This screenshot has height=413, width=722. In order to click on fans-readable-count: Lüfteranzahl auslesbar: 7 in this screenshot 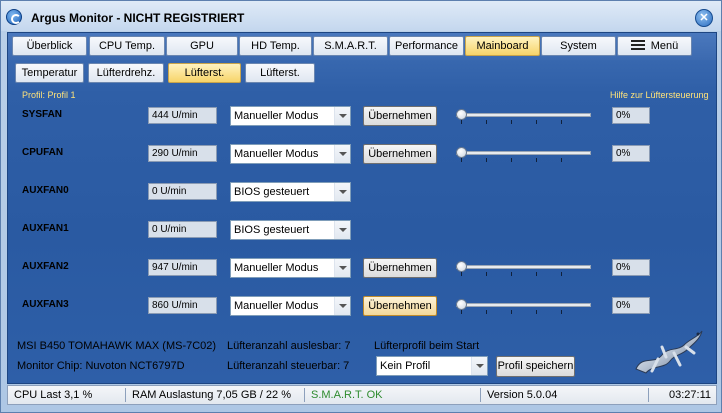, I will do `click(289, 346)`.